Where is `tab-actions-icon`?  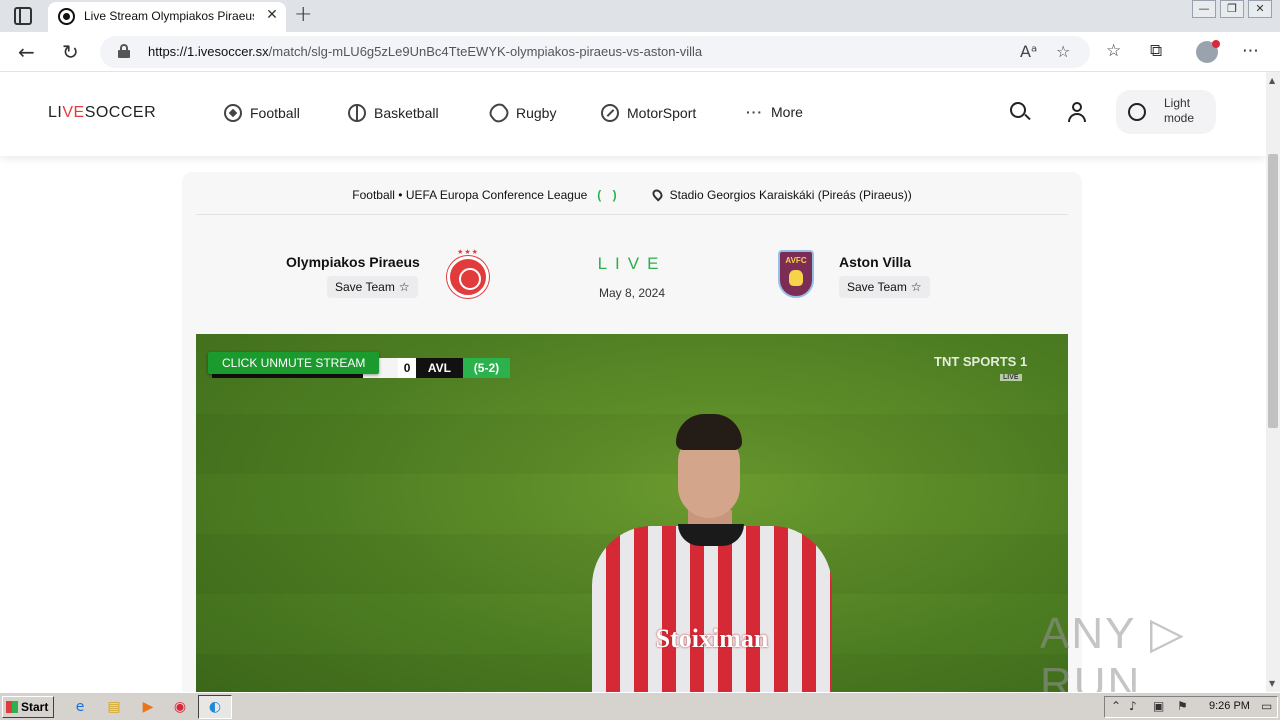
tab-actions-icon is located at coordinates (23, 16).